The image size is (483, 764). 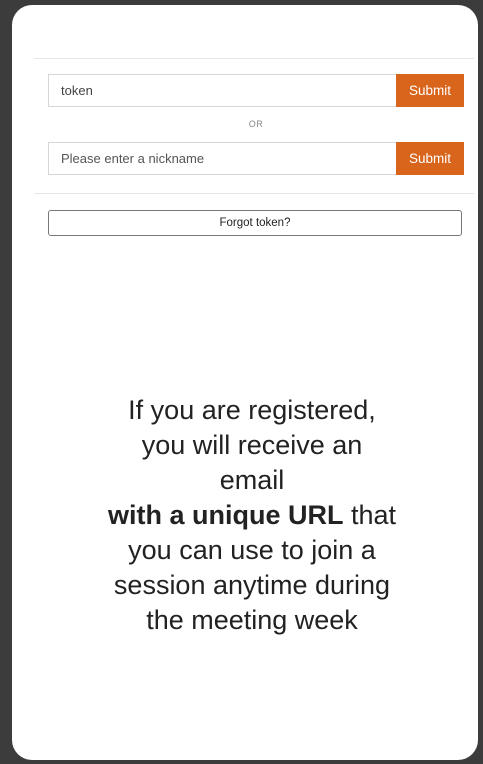 What do you see at coordinates (430, 158) in the screenshot?
I see `nickname-submit-button: Submit` at bounding box center [430, 158].